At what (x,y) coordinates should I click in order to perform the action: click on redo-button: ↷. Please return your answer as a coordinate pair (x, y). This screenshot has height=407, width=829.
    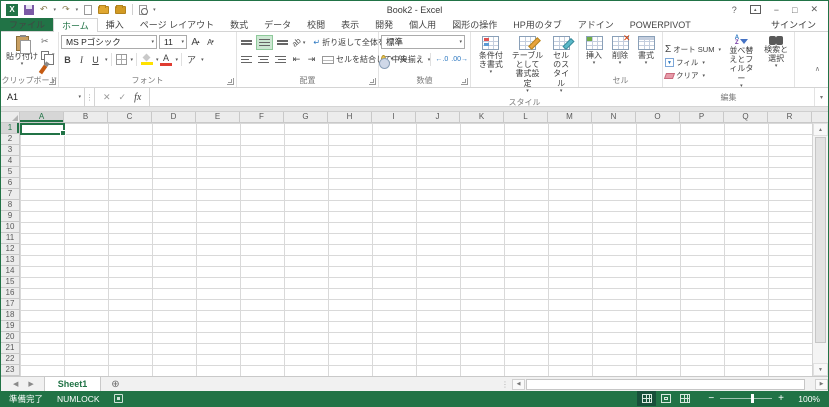
    Looking at the image, I should click on (66, 9).